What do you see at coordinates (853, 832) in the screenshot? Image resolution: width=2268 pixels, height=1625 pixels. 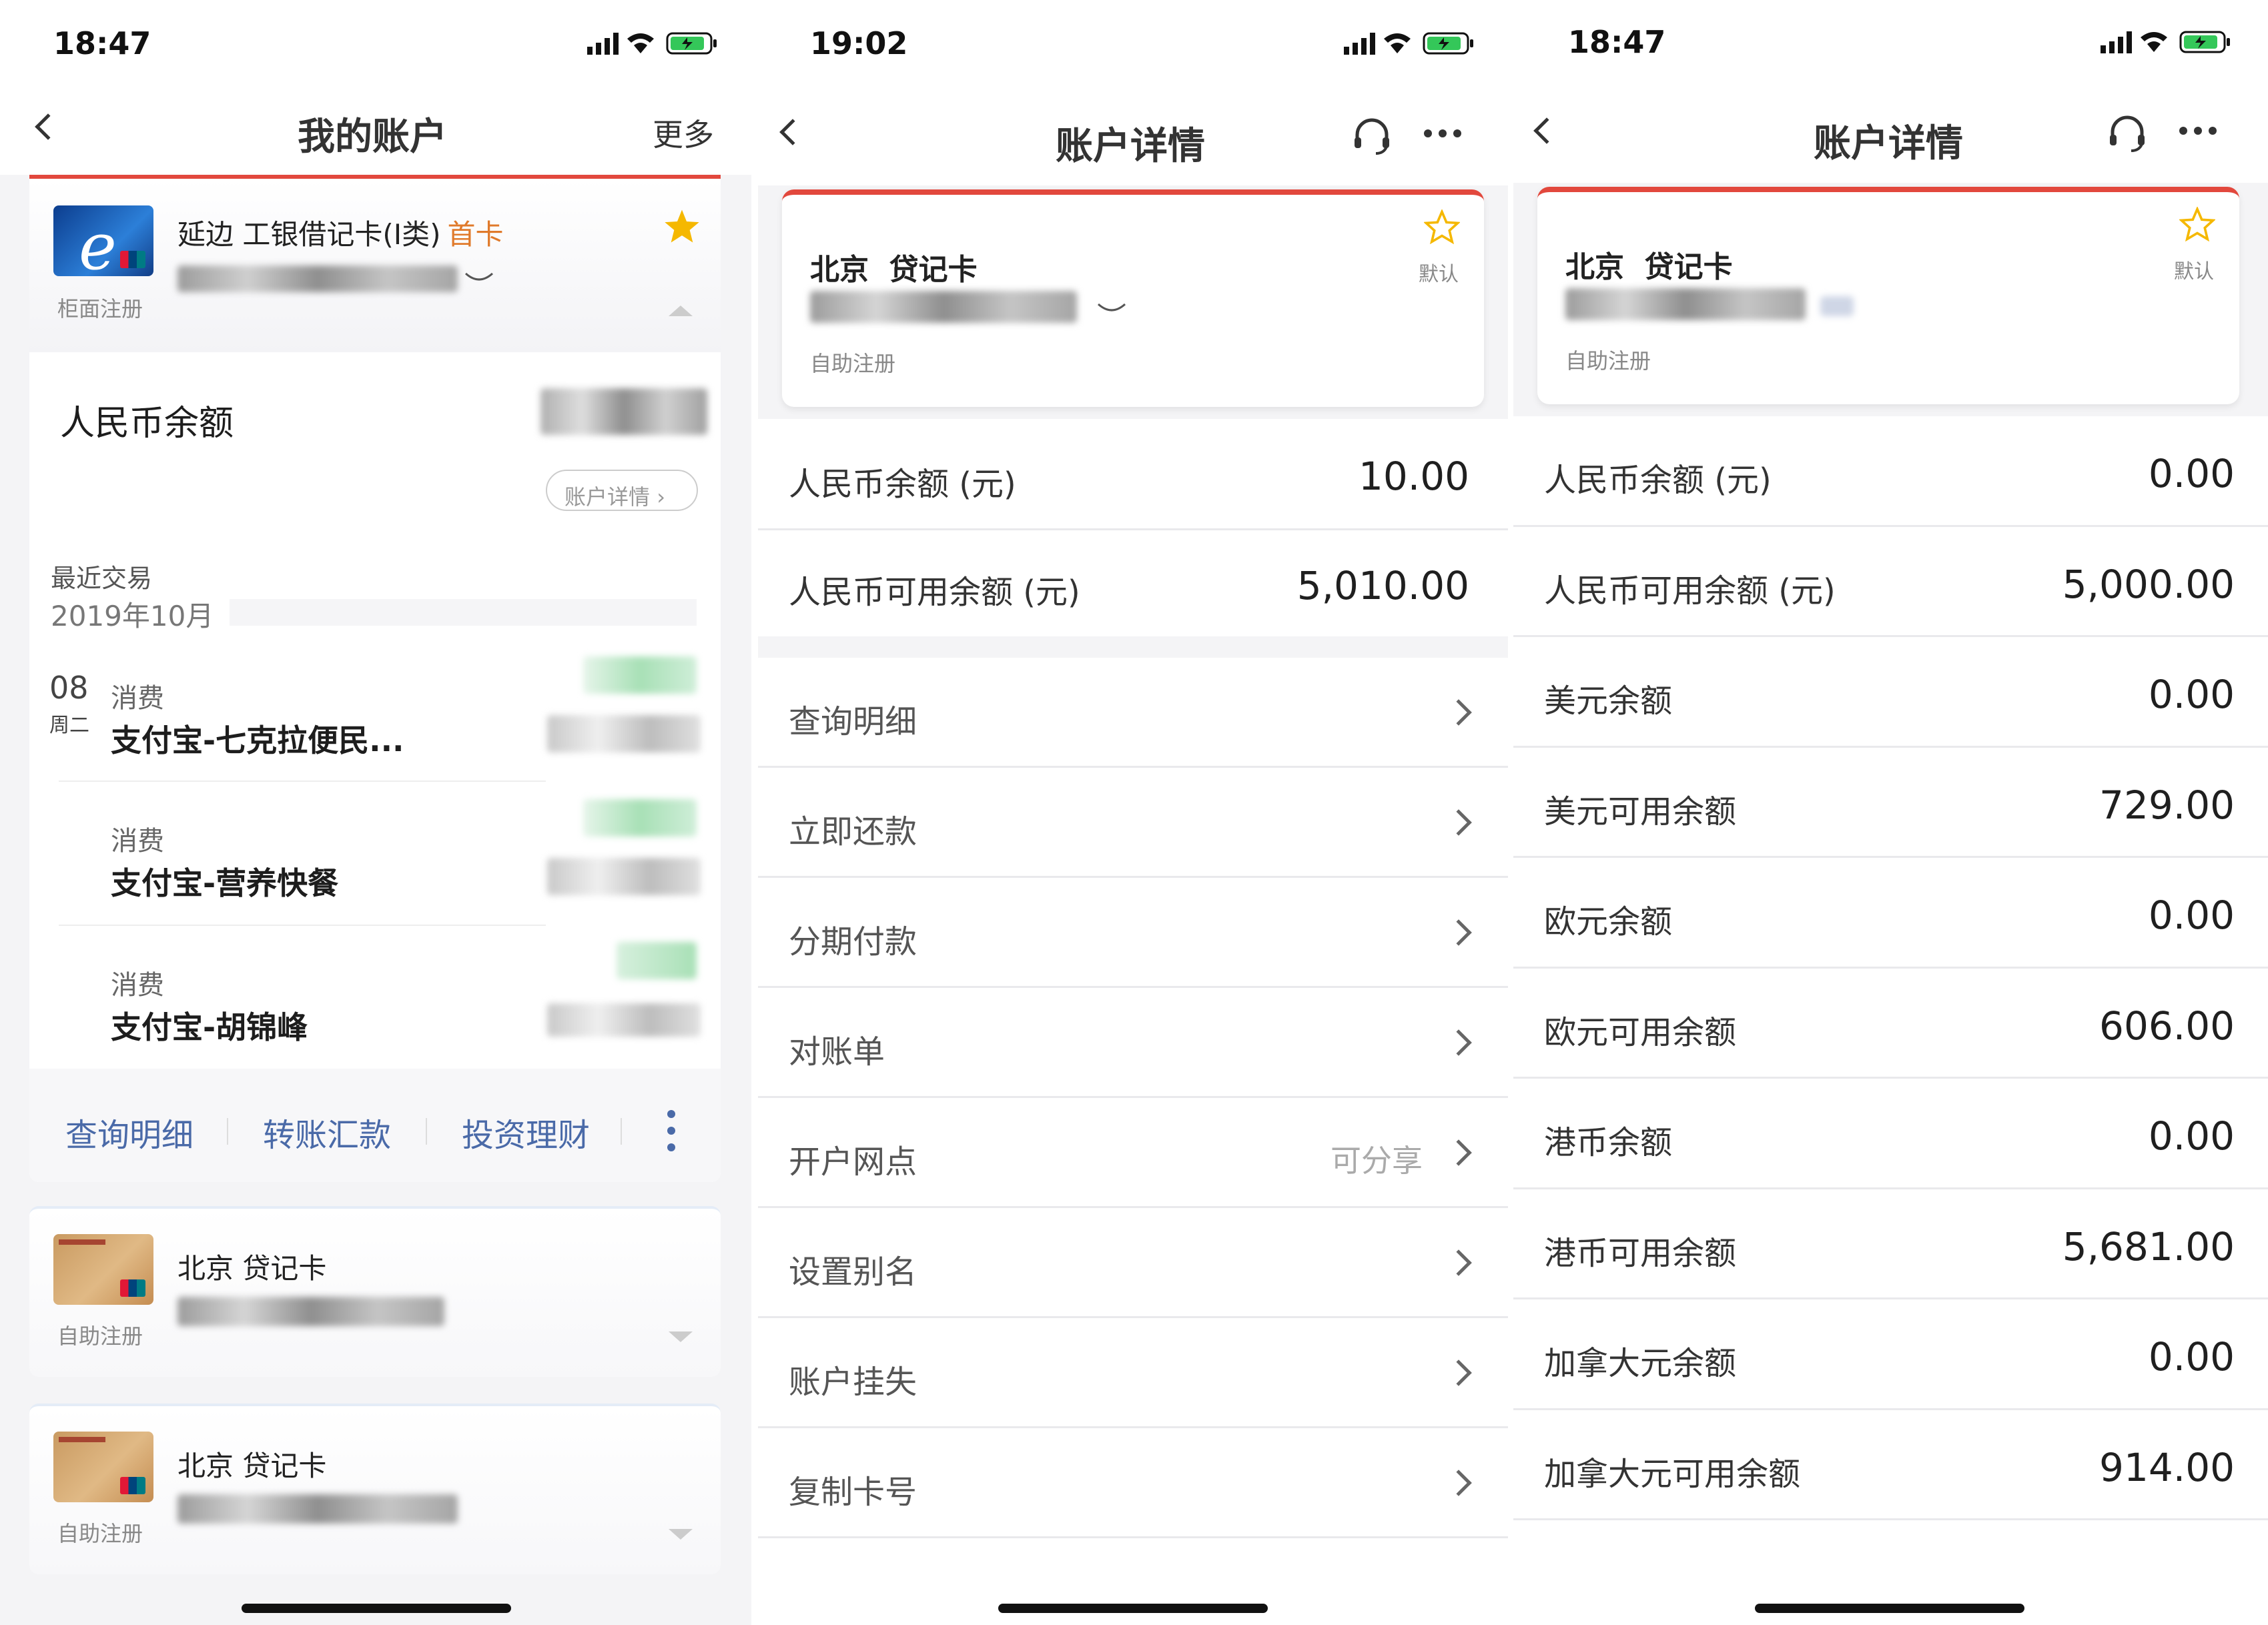 I see `menu-item-label: 立即还款` at bounding box center [853, 832].